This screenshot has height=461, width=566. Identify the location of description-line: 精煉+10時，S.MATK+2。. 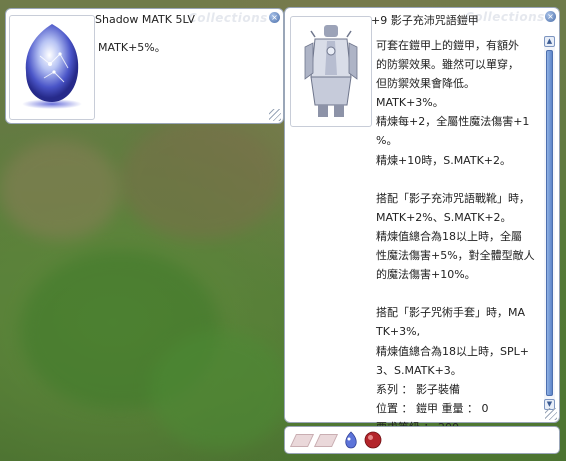
(444, 160).